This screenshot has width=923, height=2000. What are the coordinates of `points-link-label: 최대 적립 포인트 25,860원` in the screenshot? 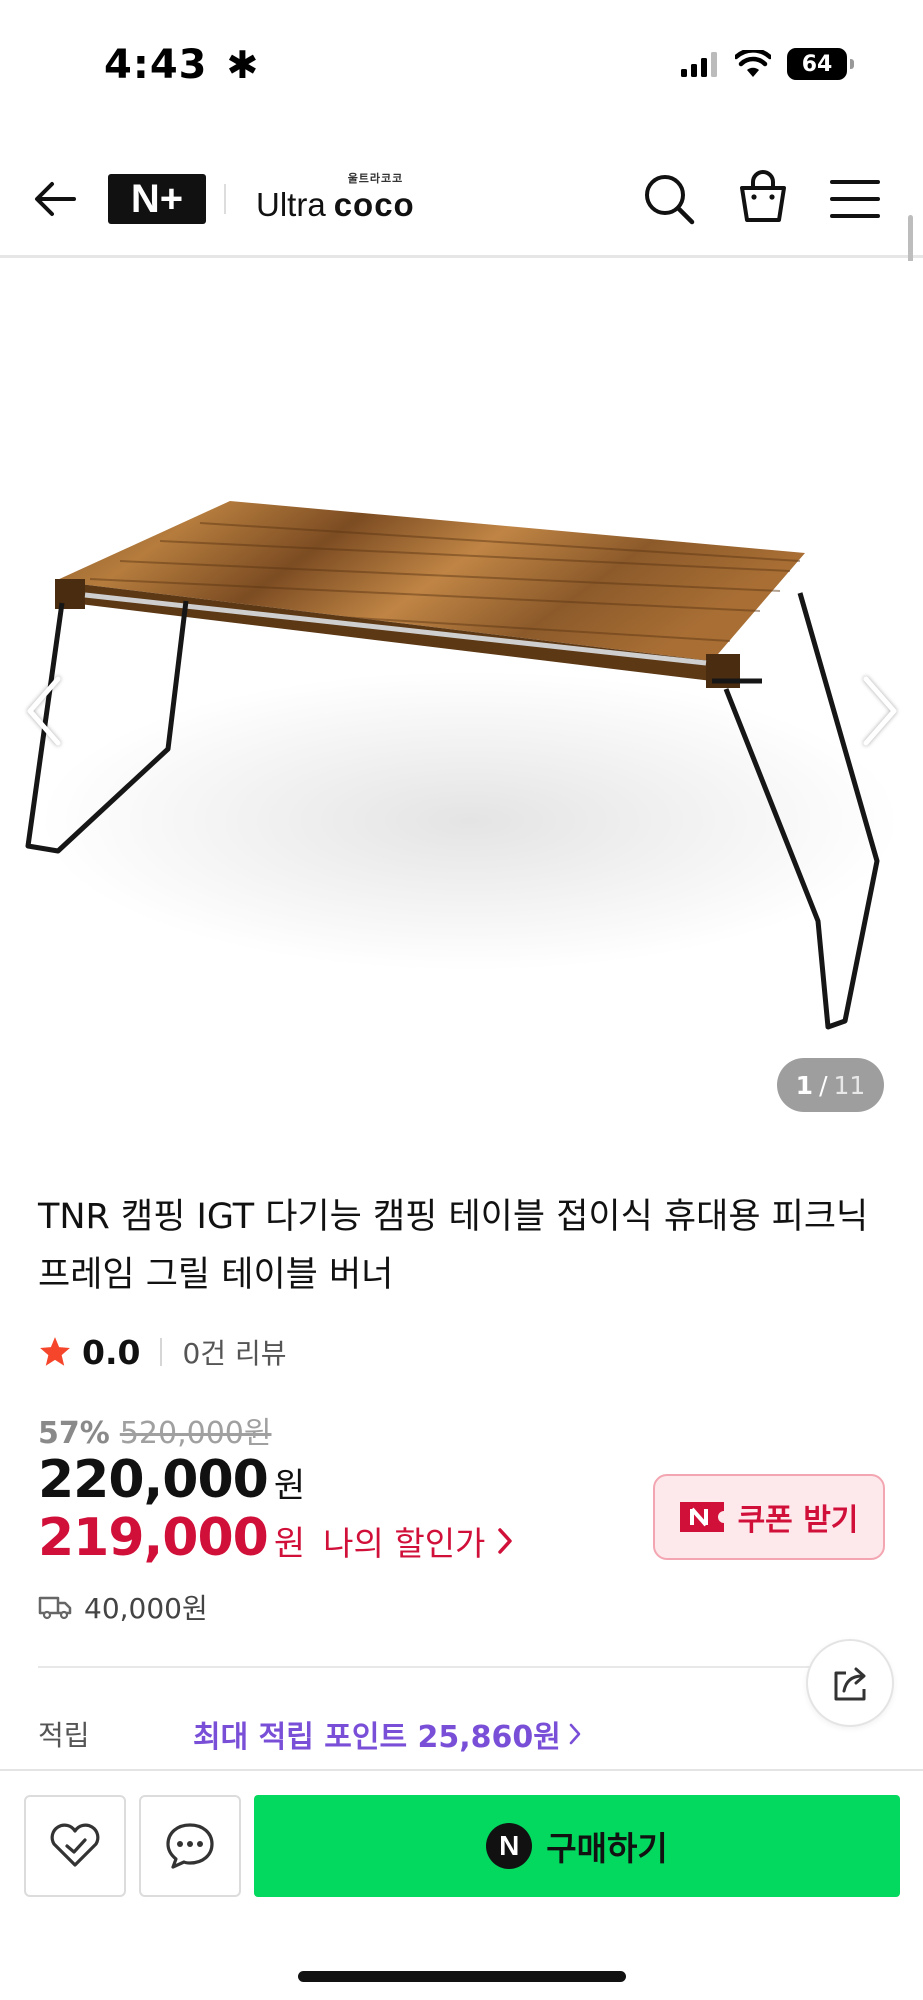 It's located at (377, 1737).